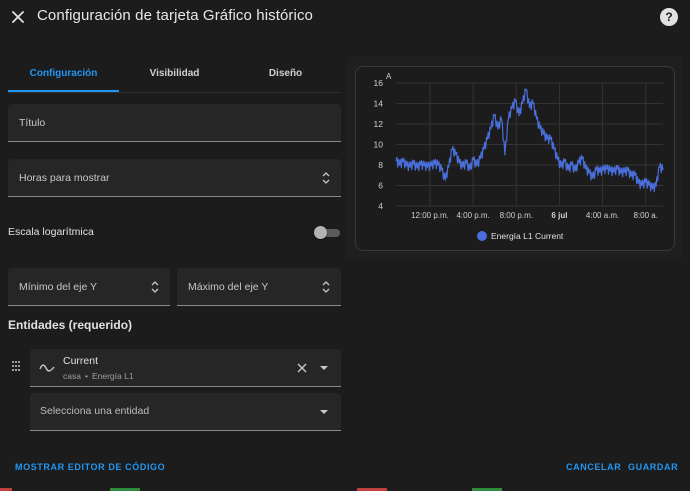 Image resolution: width=690 pixels, height=491 pixels. Describe the element at coordinates (653, 467) in the screenshot. I see `save-button: GUARDAR` at that location.